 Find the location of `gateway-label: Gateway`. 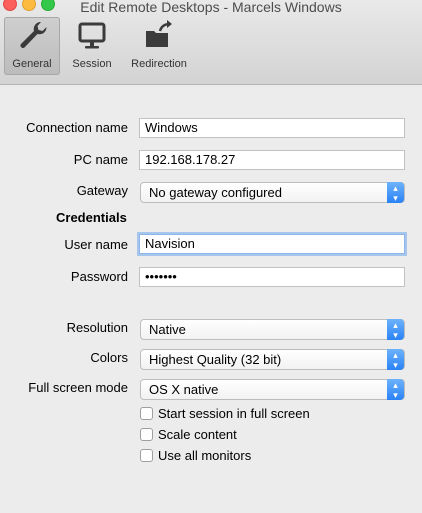

gateway-label: Gateway is located at coordinates (102, 190).